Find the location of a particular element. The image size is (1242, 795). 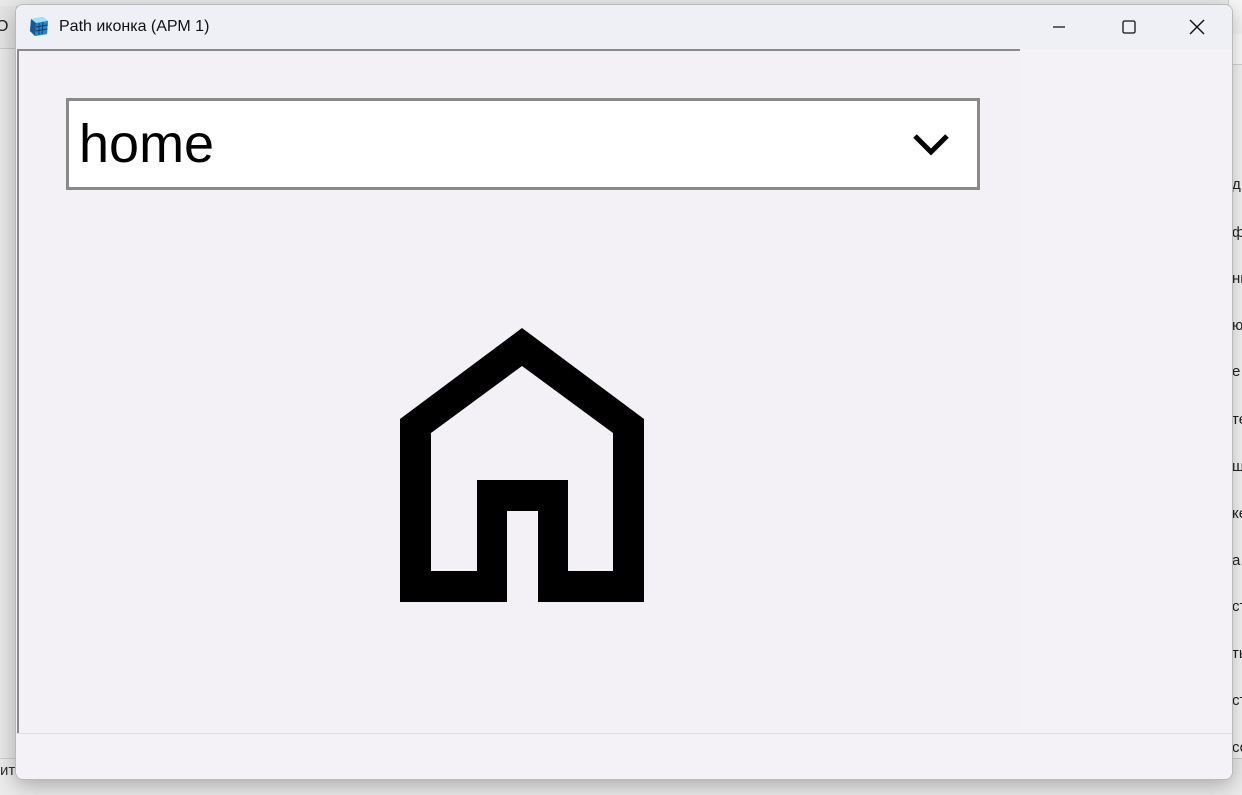

side-area is located at coordinates (1126, 391).